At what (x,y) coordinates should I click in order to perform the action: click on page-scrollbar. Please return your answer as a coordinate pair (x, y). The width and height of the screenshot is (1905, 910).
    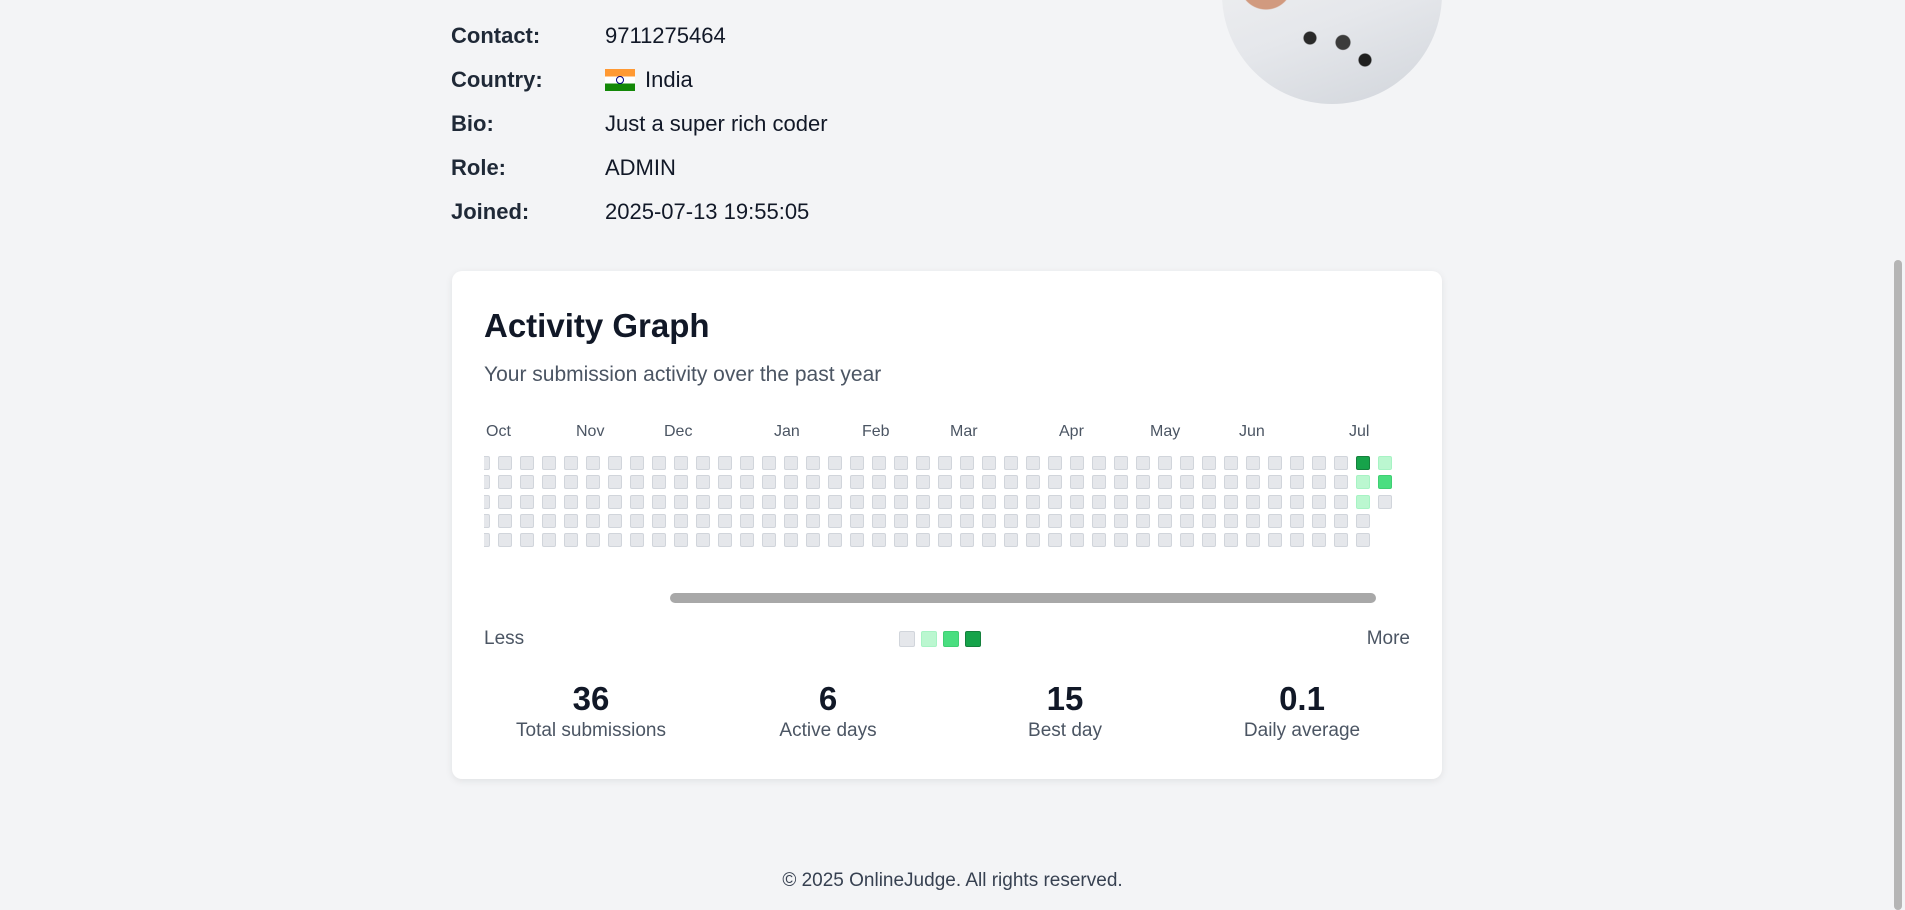
    Looking at the image, I should click on (1898, 585).